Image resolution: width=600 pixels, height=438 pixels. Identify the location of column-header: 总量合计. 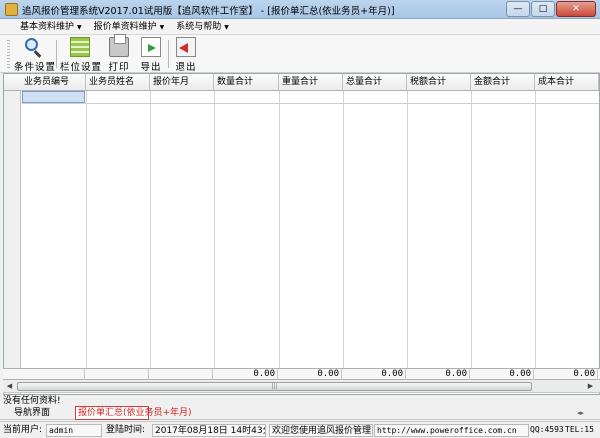
(375, 82).